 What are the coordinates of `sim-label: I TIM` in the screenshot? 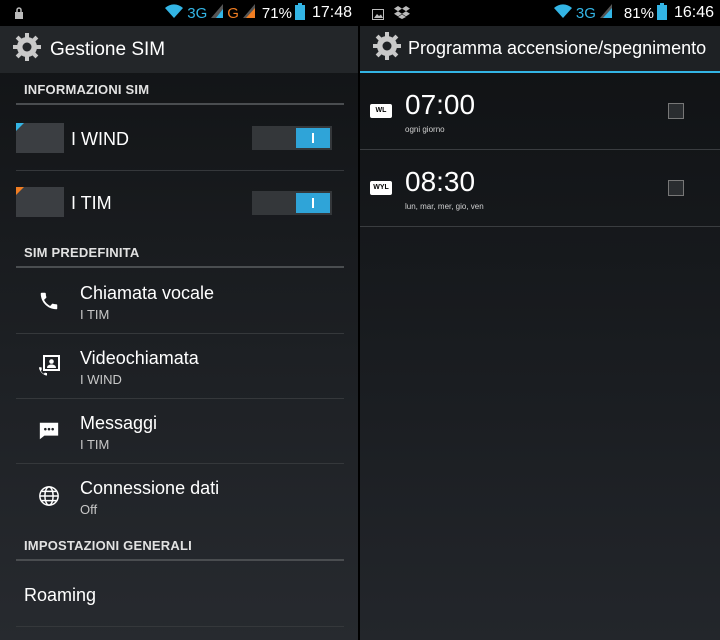 It's located at (91, 203).